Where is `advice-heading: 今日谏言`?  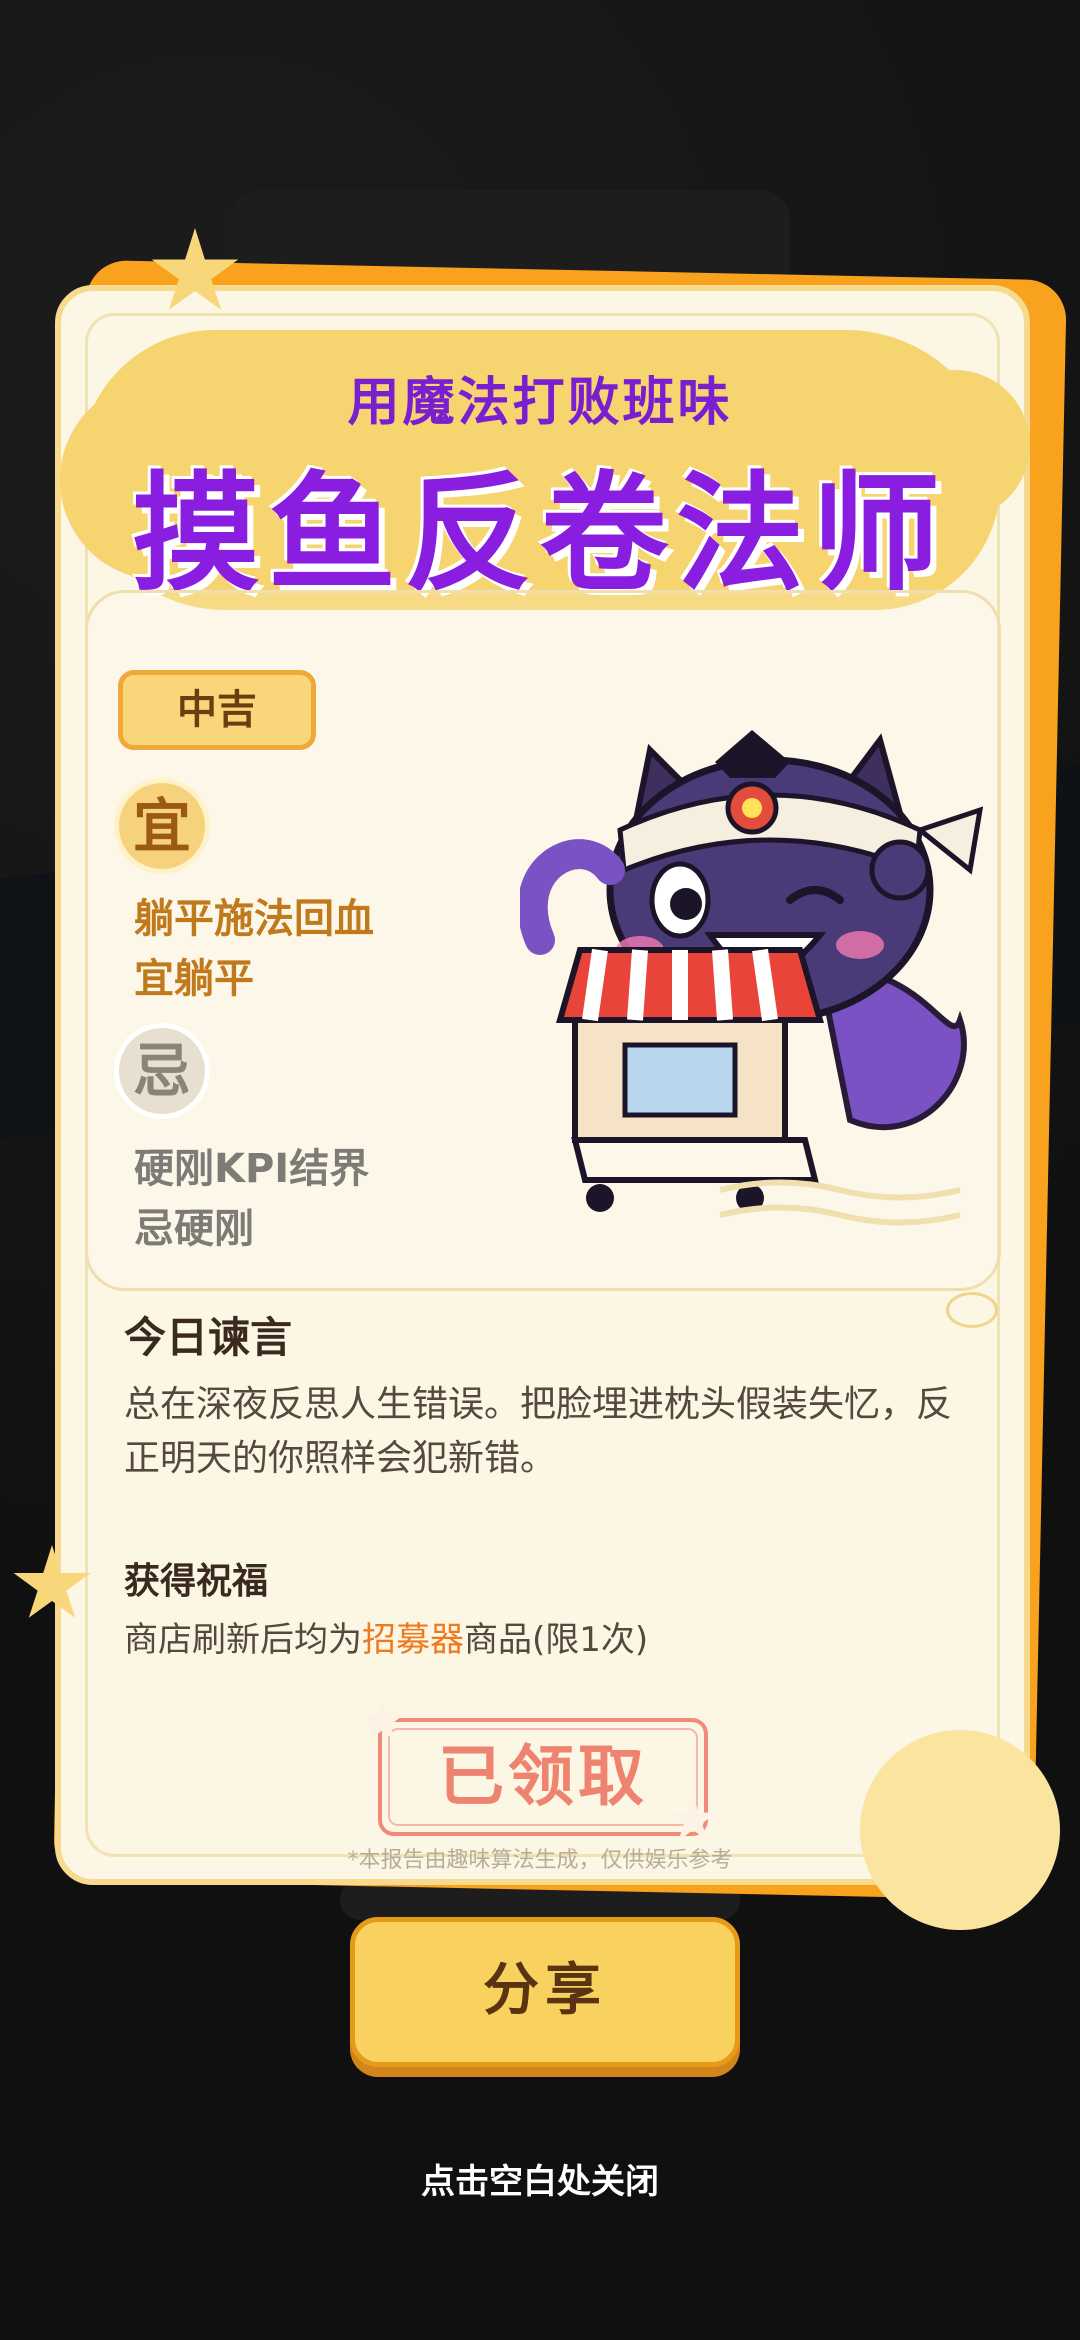
advice-heading: 今日谏言 is located at coordinates (208, 1337).